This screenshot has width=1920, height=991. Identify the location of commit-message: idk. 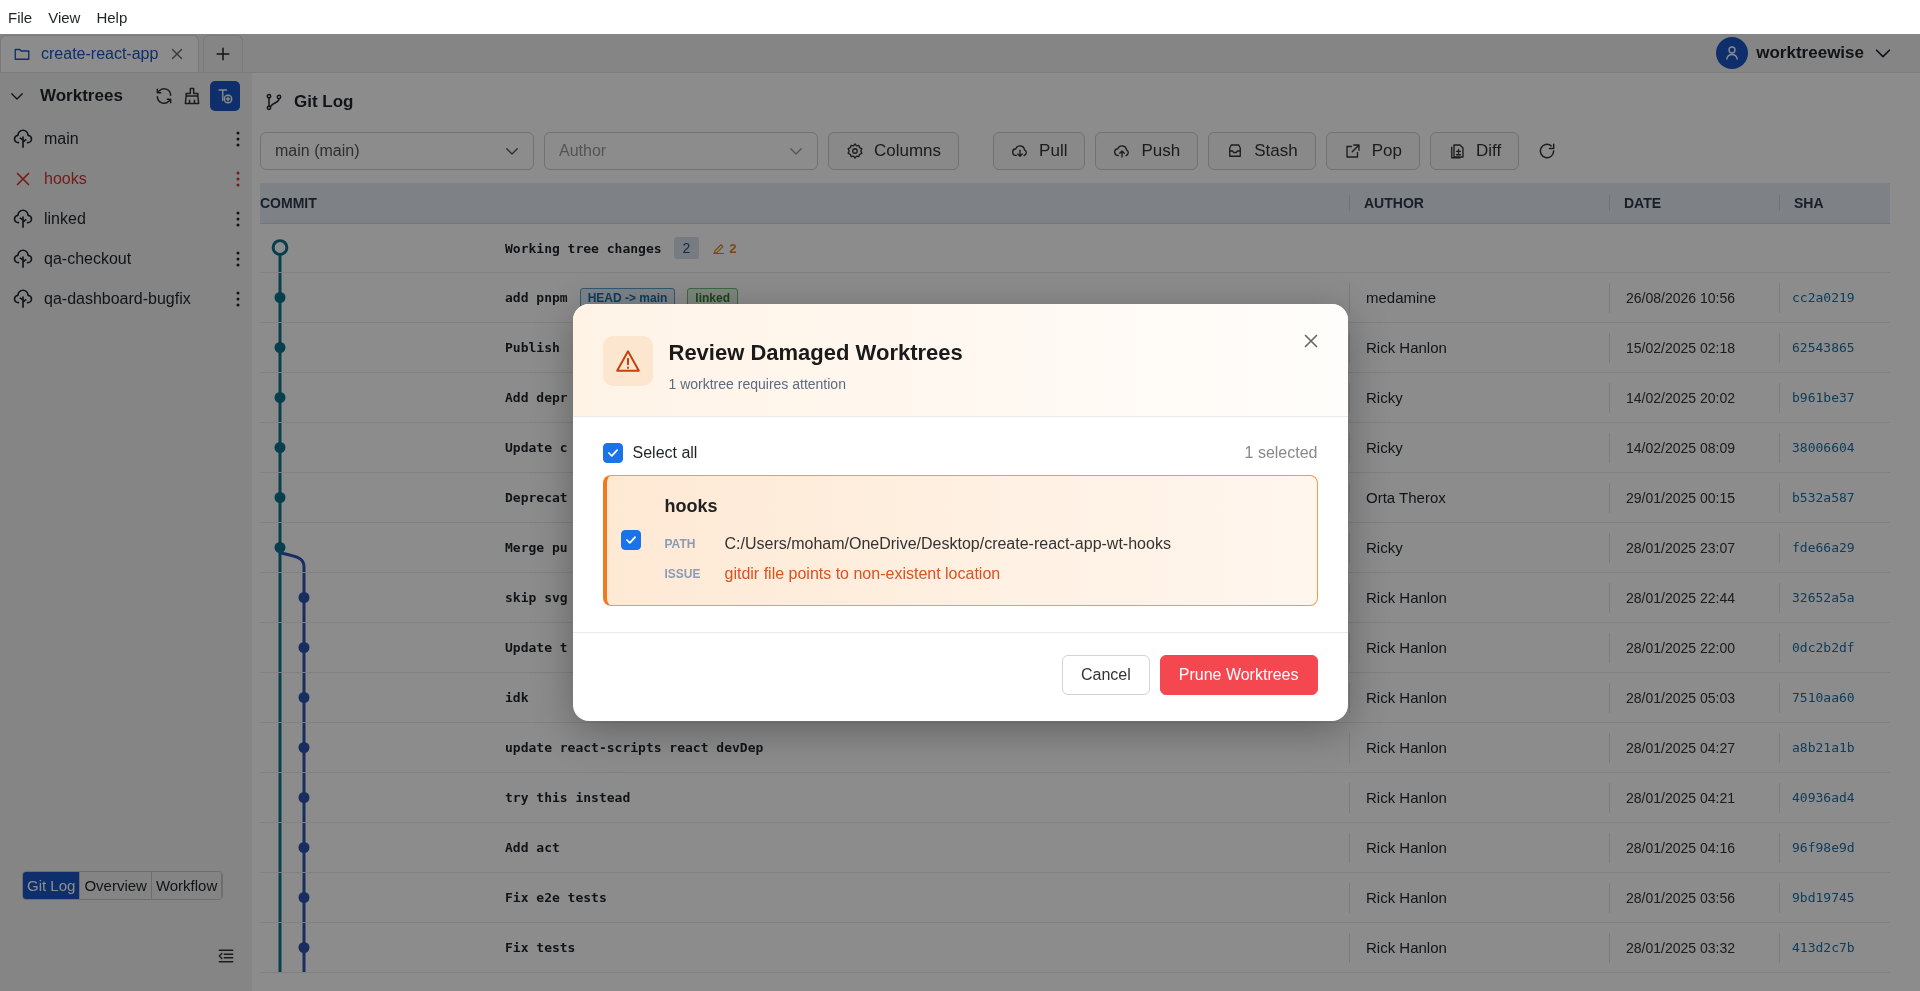
(517, 697).